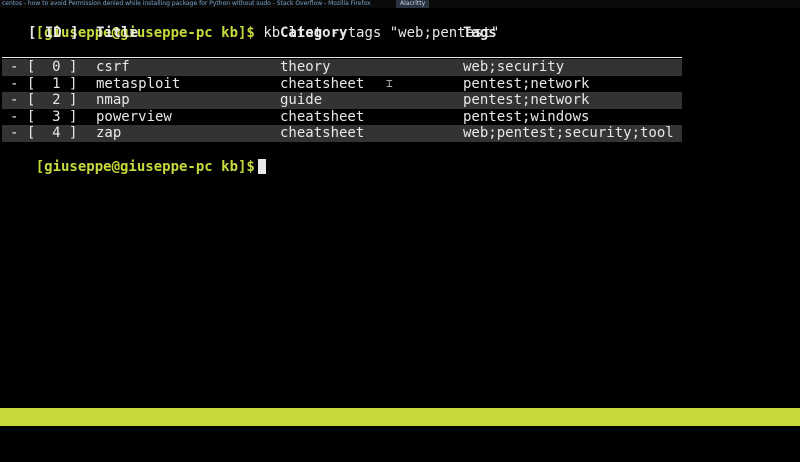  I want to click on header-id: [ ID ], so click(53, 33).